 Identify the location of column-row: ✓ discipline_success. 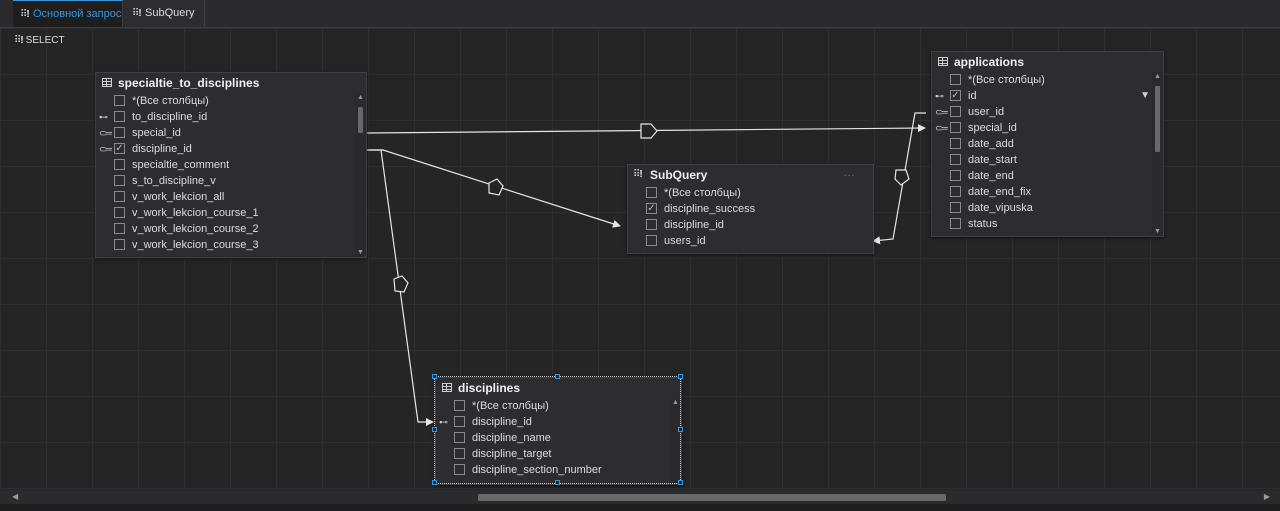
(750, 209).